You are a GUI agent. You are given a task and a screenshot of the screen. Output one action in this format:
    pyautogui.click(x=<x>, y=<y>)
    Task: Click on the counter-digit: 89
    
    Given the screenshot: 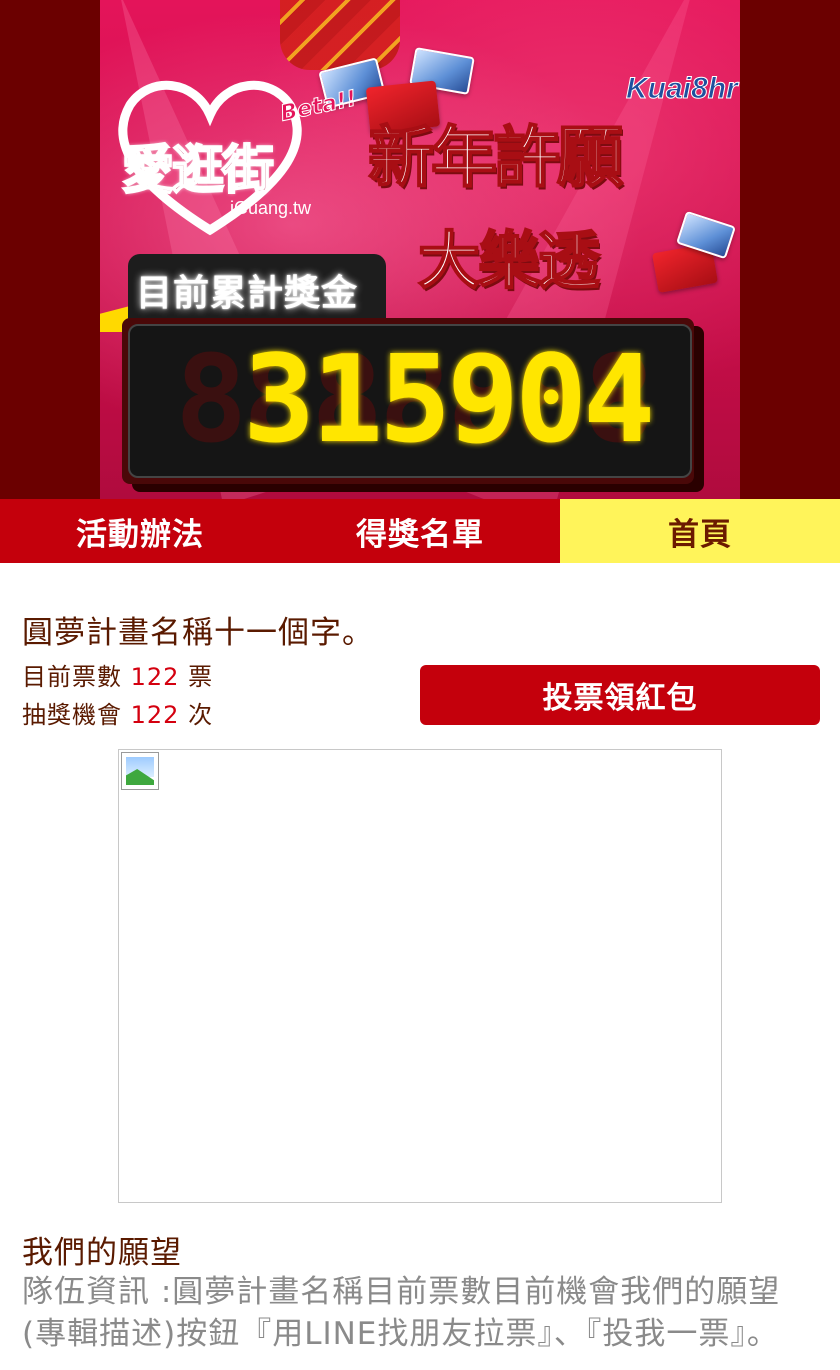 What is the action you would take?
    pyautogui.click(x=483, y=400)
    